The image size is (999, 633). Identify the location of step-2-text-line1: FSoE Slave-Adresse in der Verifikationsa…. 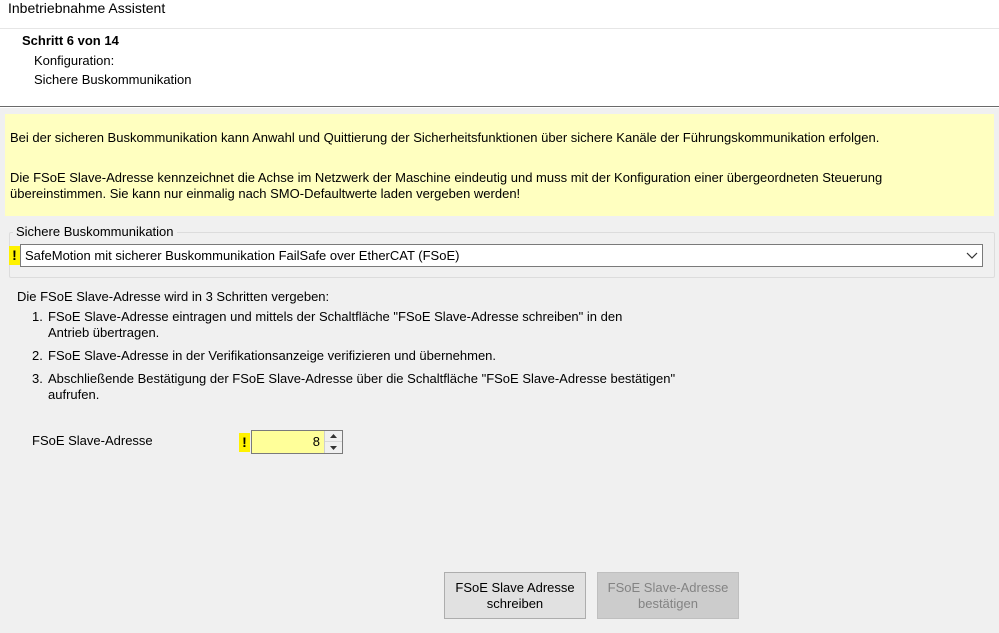
(272, 355).